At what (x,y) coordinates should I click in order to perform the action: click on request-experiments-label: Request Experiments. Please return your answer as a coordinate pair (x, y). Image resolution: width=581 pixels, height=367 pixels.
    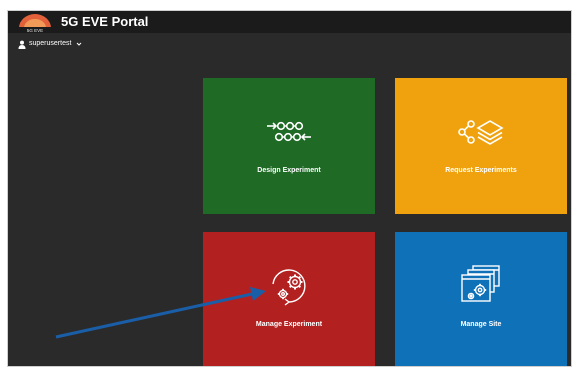
    Looking at the image, I should click on (481, 170).